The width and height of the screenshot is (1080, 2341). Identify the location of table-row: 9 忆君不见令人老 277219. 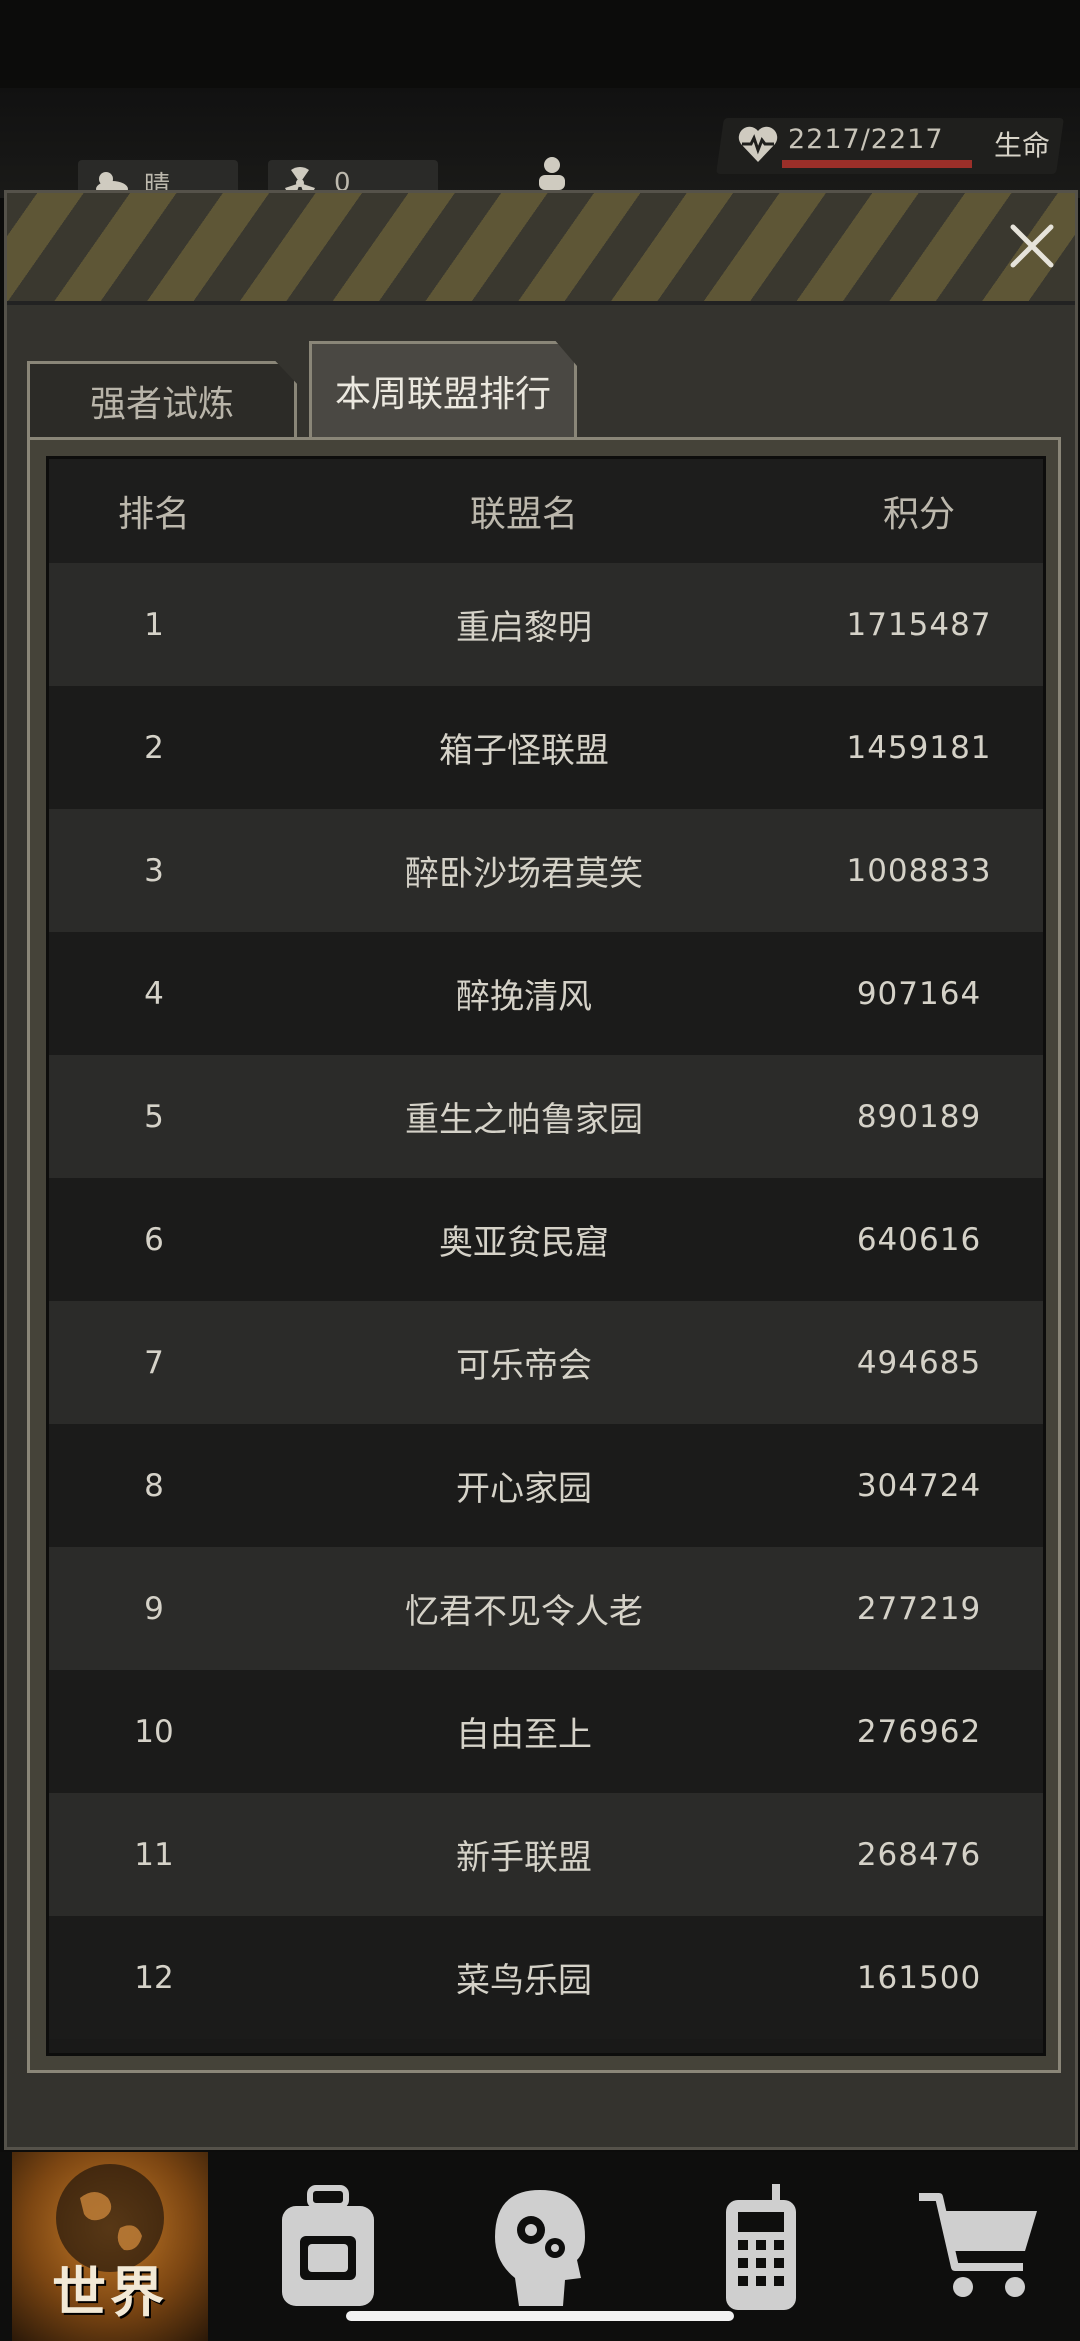
(546, 1608).